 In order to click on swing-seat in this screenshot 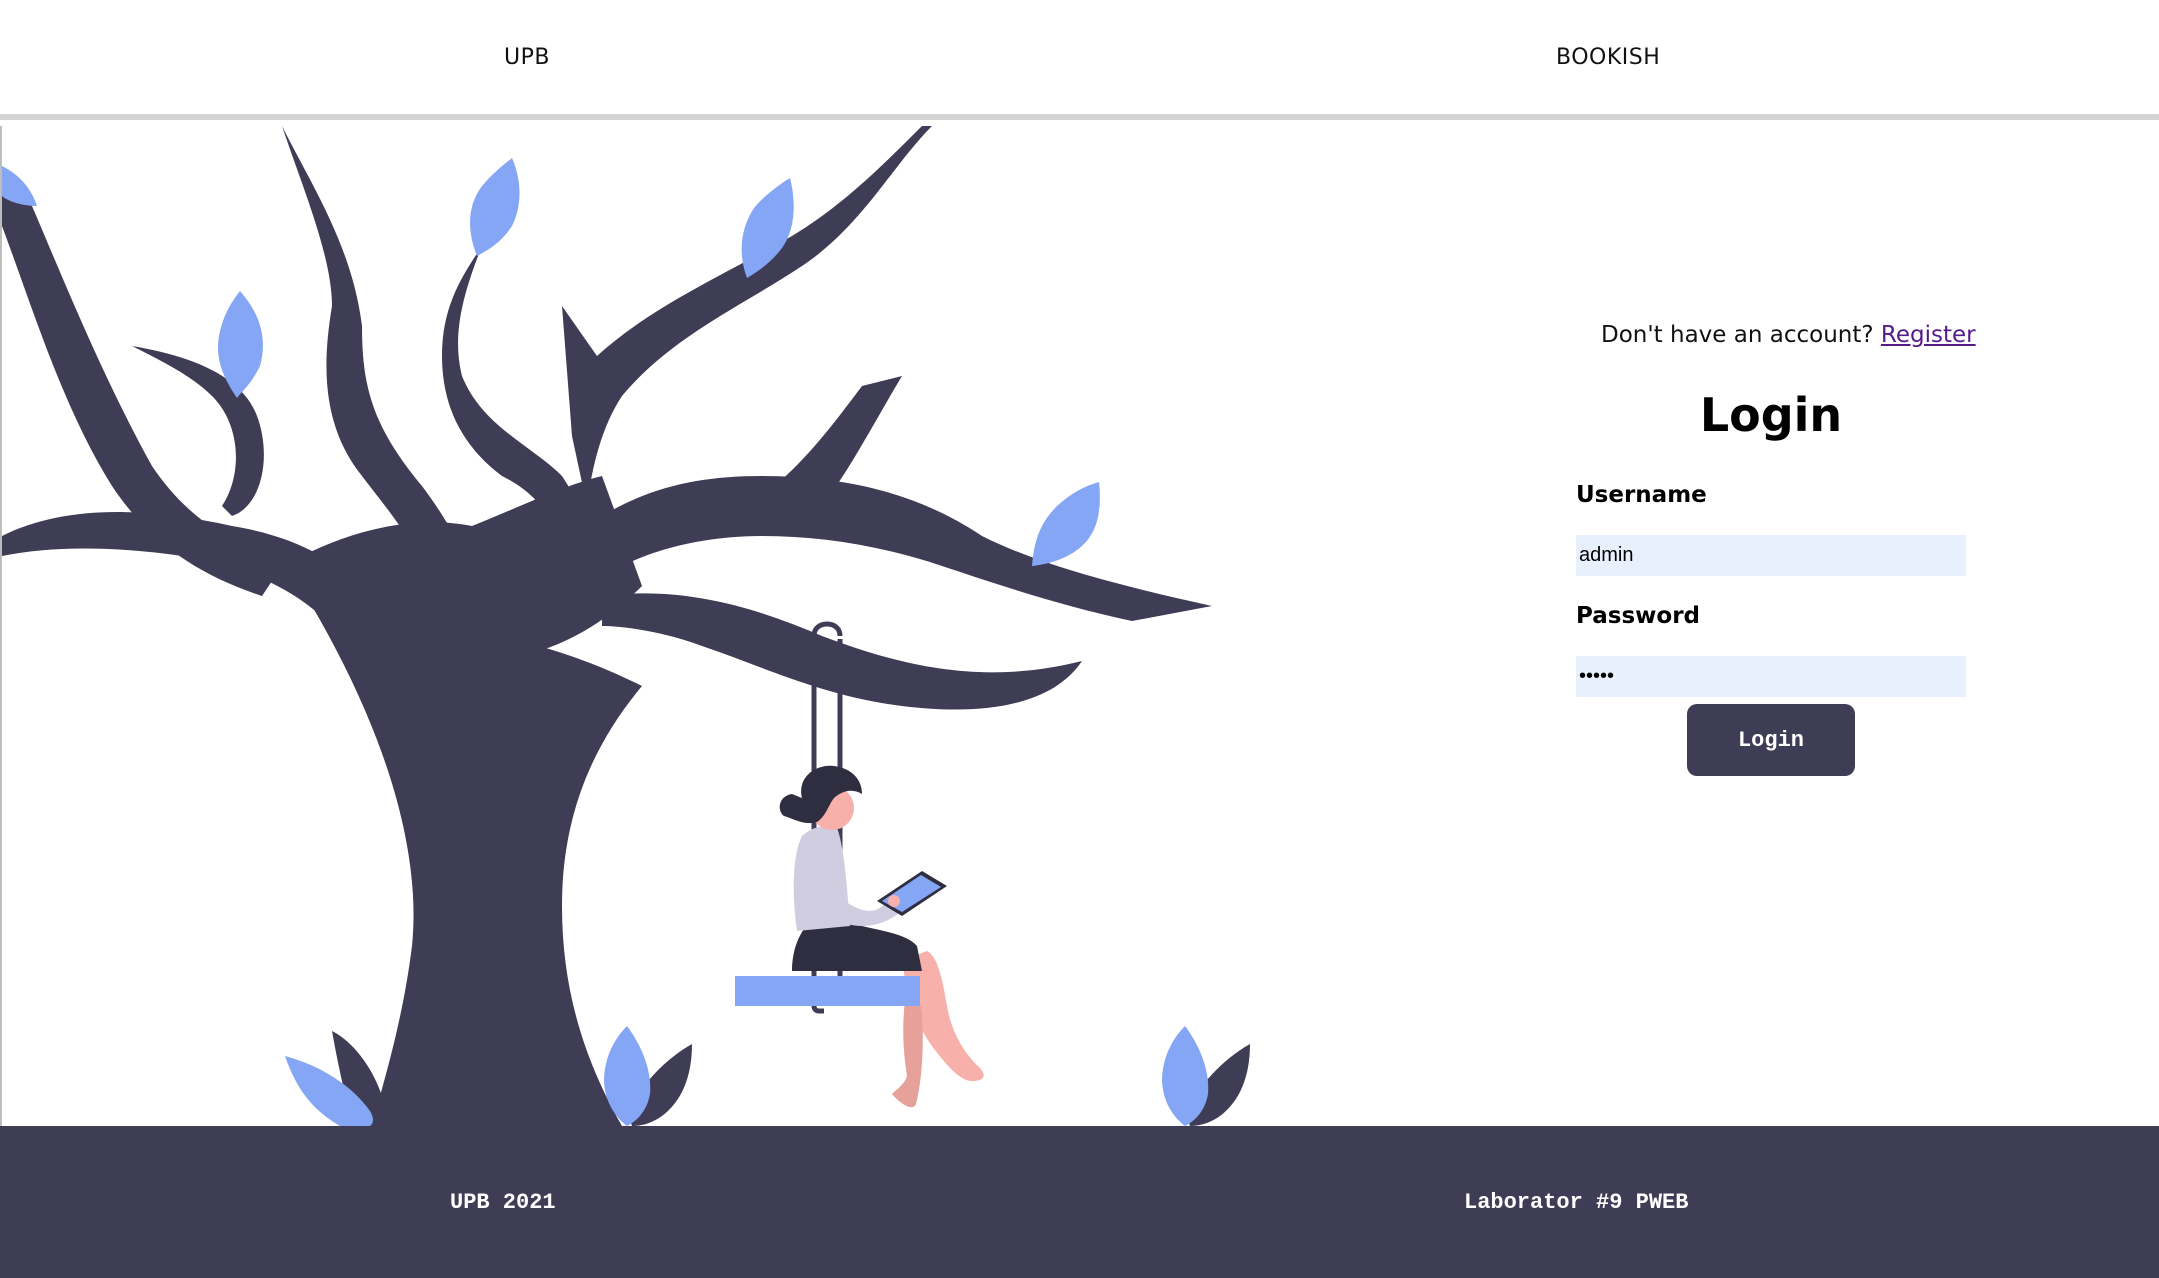, I will do `click(827, 991)`.